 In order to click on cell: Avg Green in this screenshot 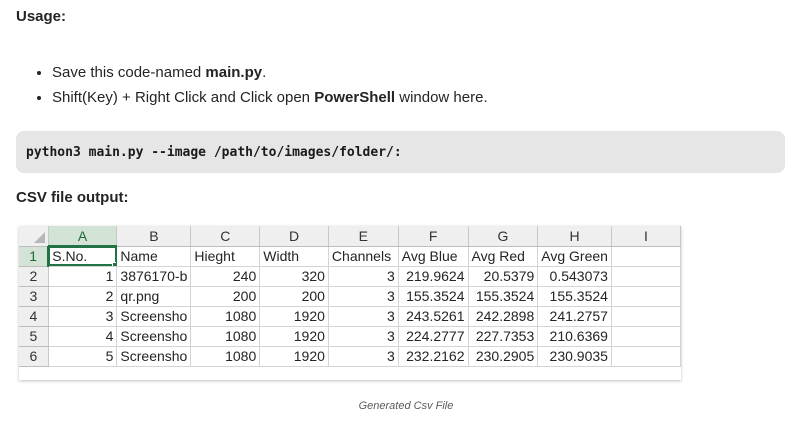, I will do `click(574, 256)`.